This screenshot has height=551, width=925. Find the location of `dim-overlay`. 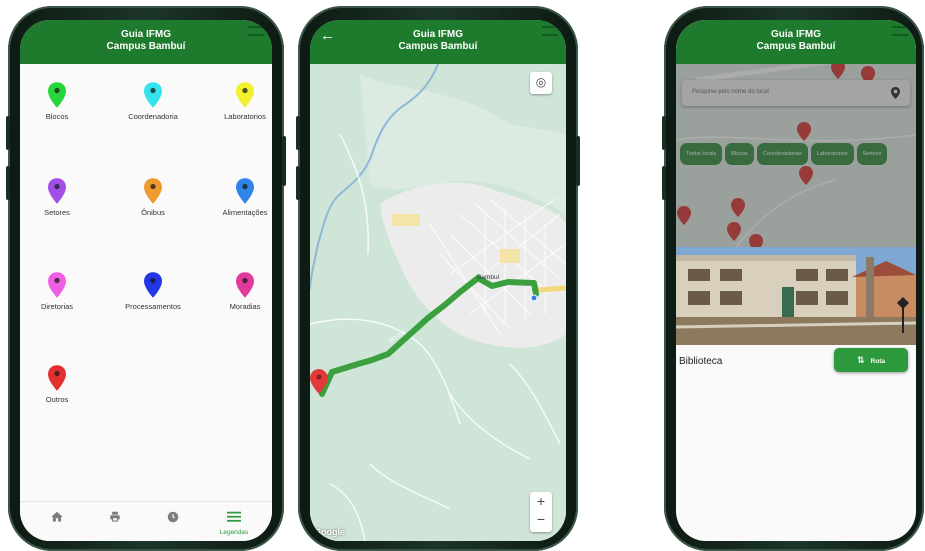

dim-overlay is located at coordinates (796, 155).